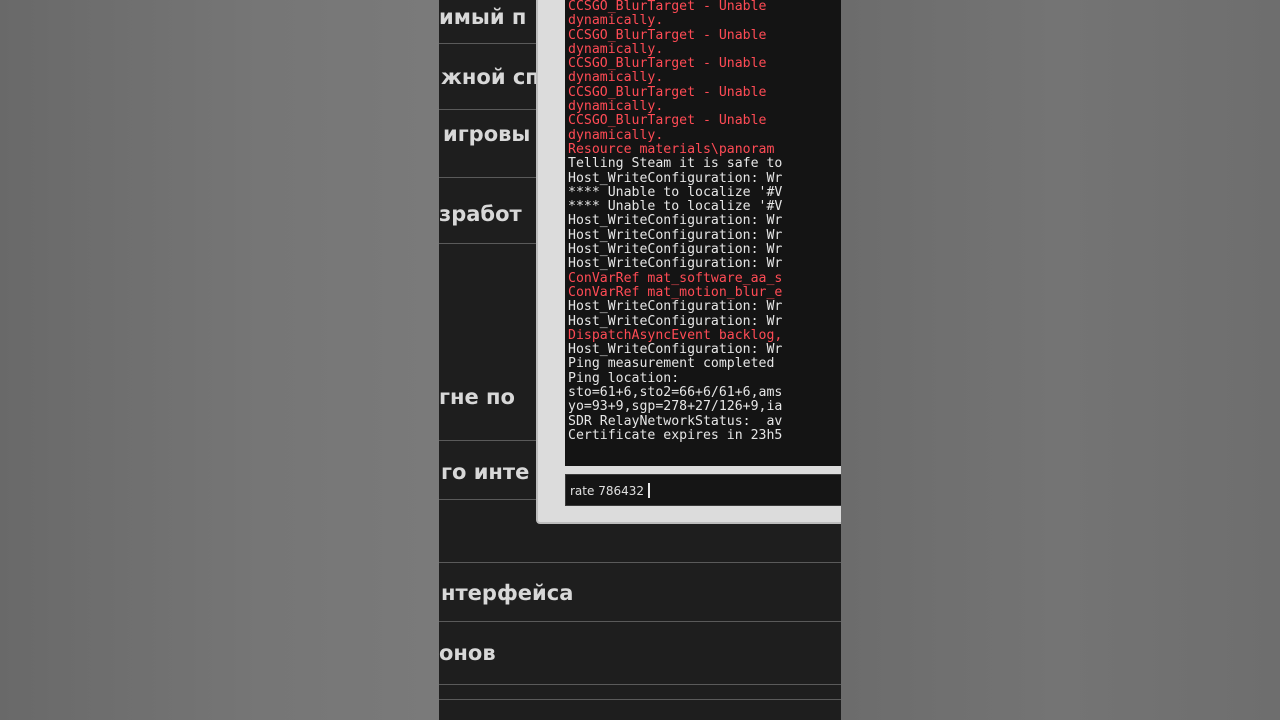 This screenshot has width=1280, height=720. What do you see at coordinates (607, 491) in the screenshot?
I see `console-input-value: rate 786432` at bounding box center [607, 491].